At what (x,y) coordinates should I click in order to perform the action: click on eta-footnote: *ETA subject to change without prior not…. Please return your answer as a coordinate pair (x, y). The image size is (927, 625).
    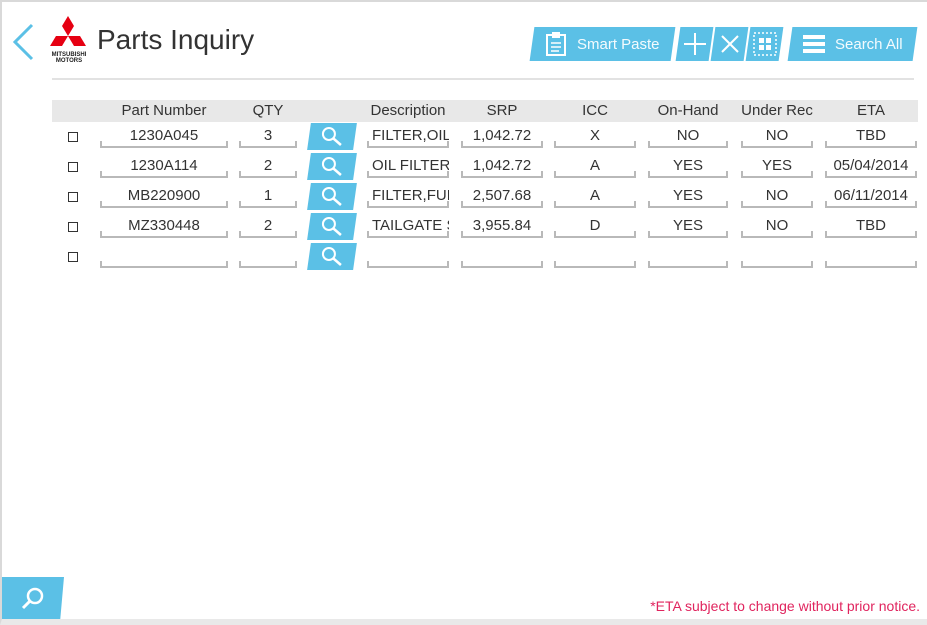
    Looking at the image, I should click on (785, 606).